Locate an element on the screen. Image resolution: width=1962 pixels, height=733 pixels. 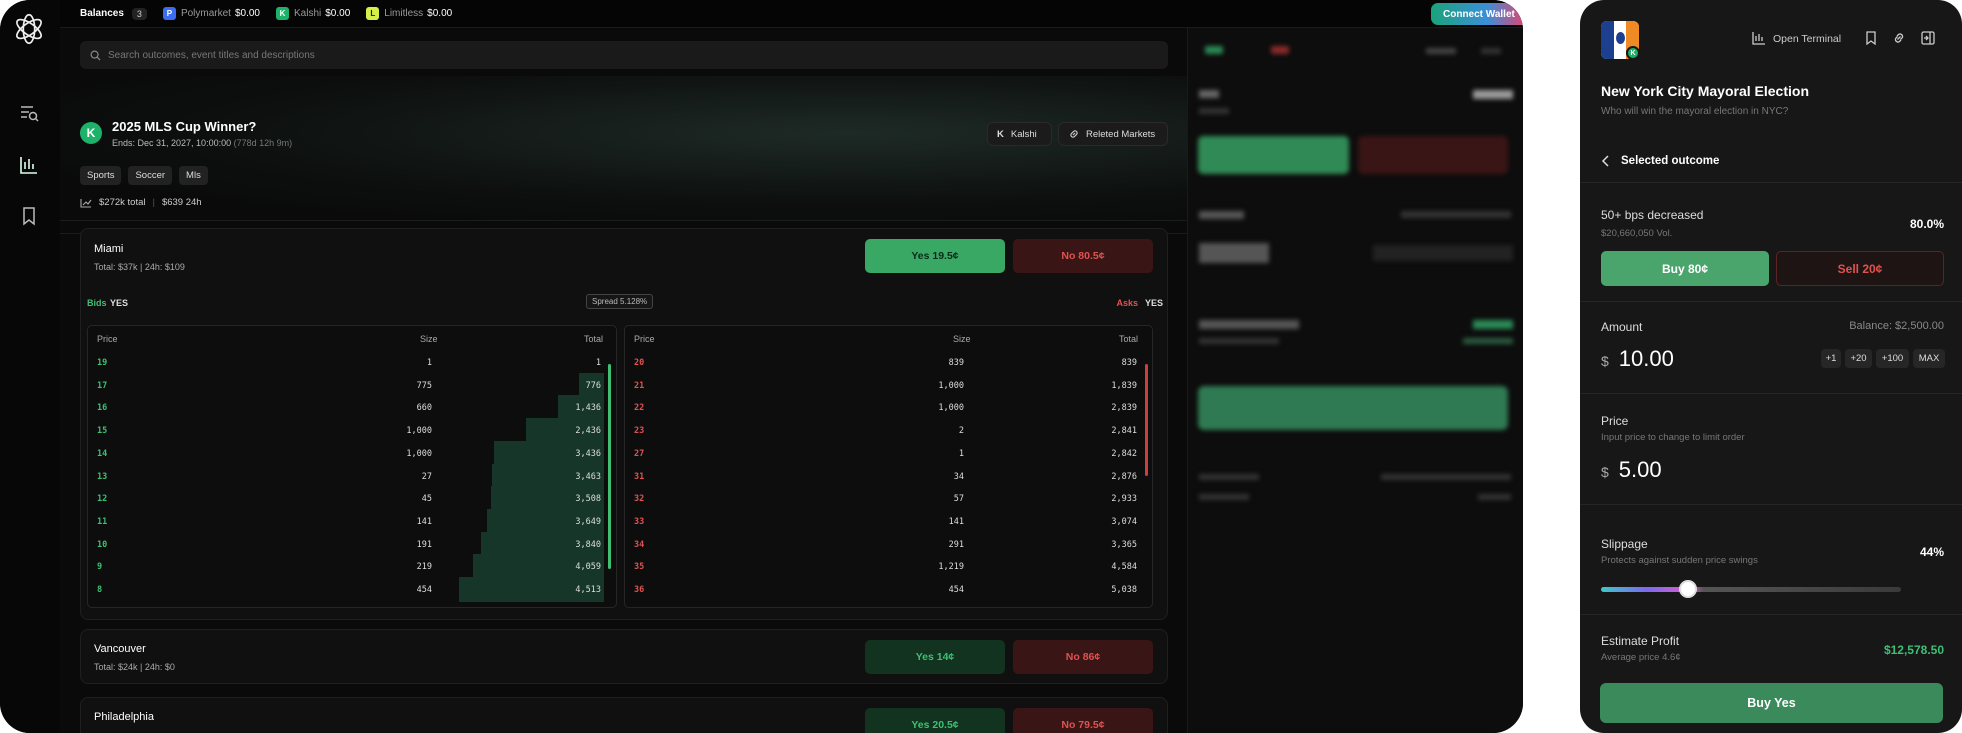
row-price: 17 is located at coordinates (102, 385).